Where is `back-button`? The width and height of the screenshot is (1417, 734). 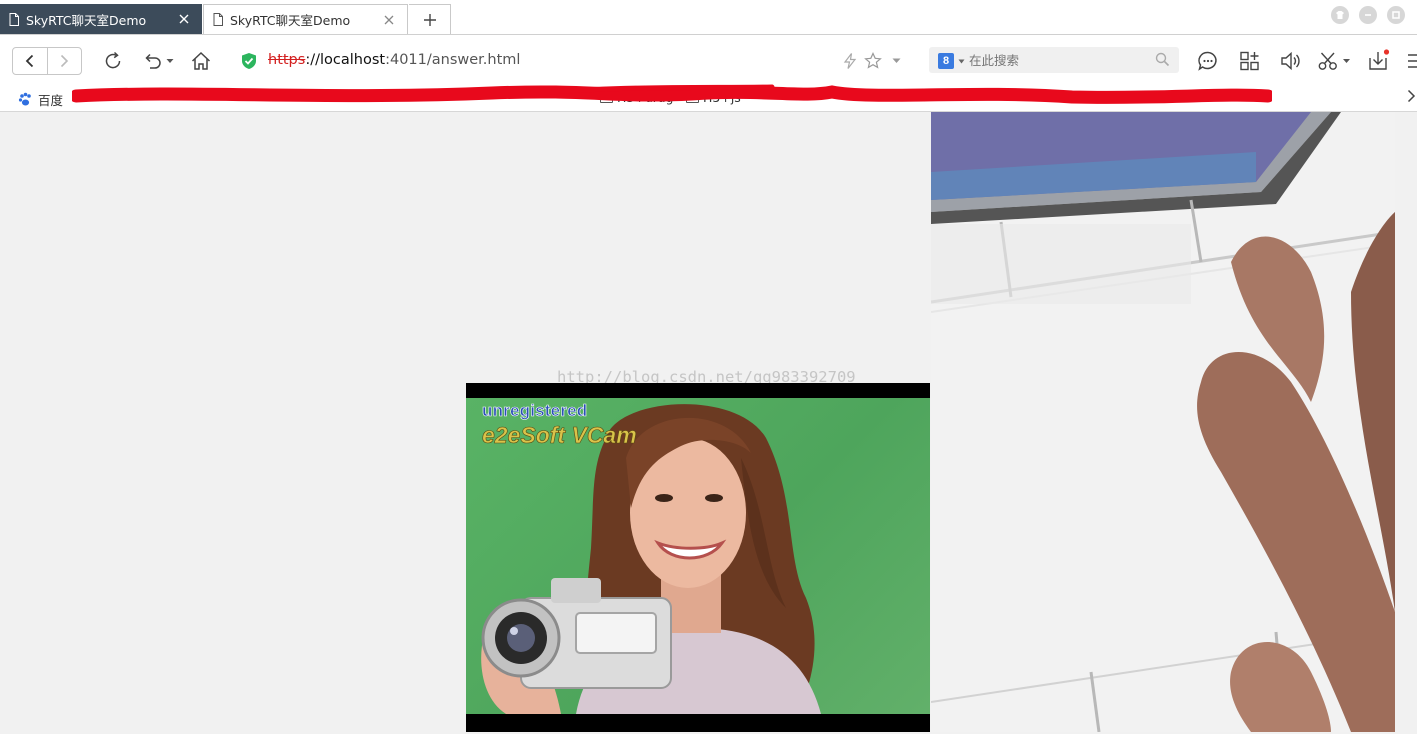 back-button is located at coordinates (30, 61).